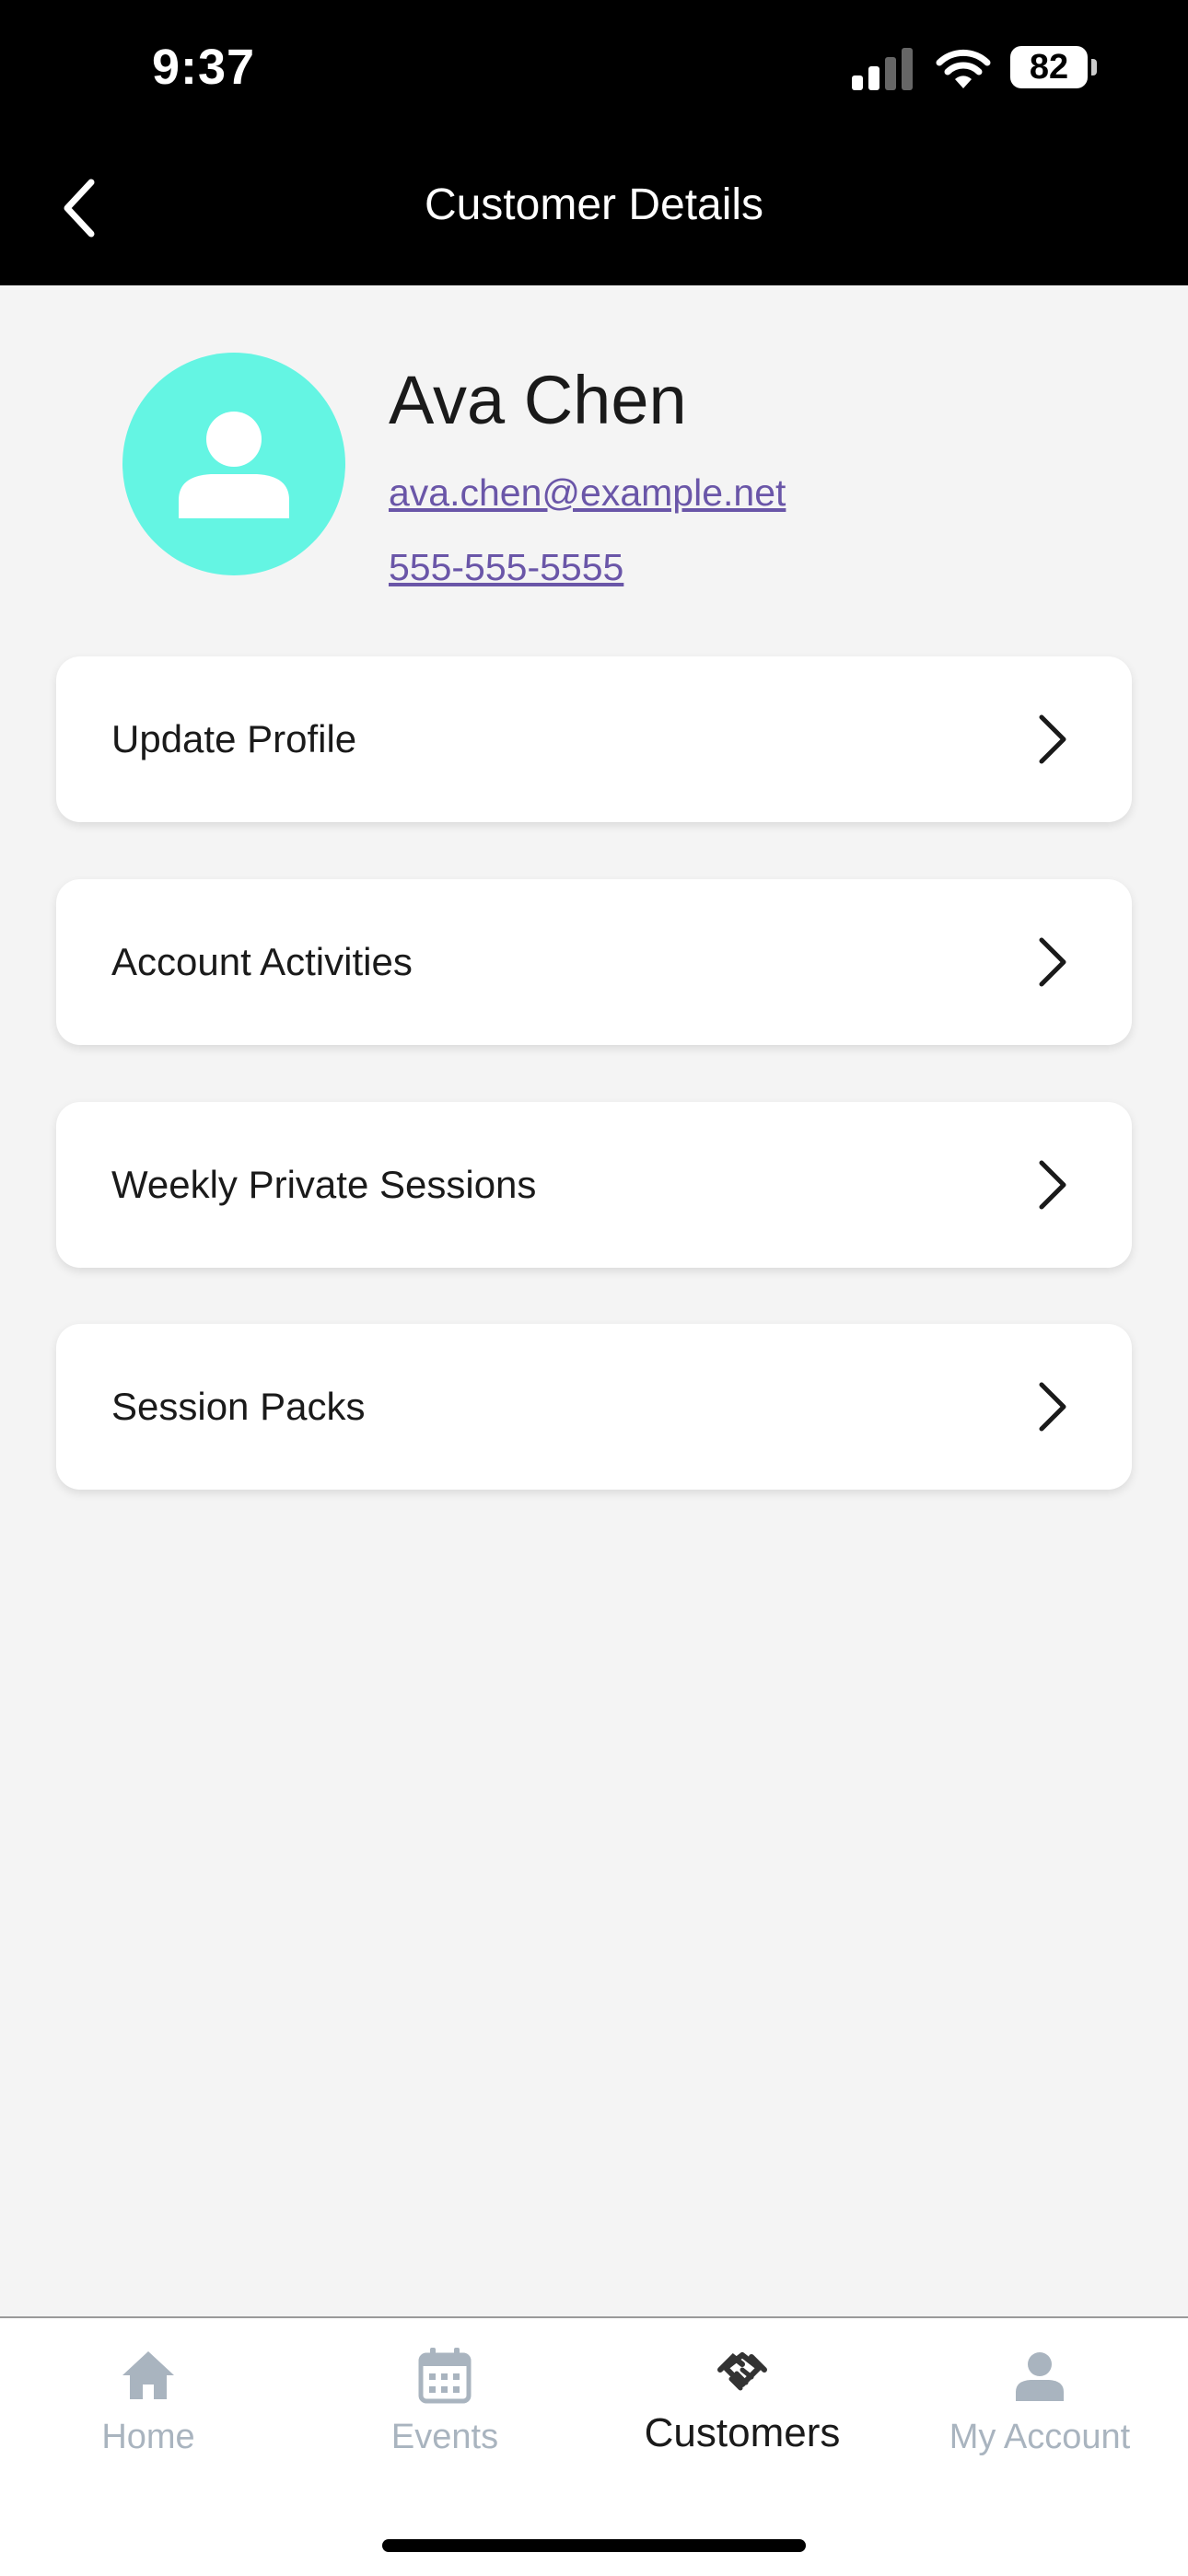 The height and width of the screenshot is (2576, 1188). I want to click on tab-my-account: My Account, so click(1039, 2401).